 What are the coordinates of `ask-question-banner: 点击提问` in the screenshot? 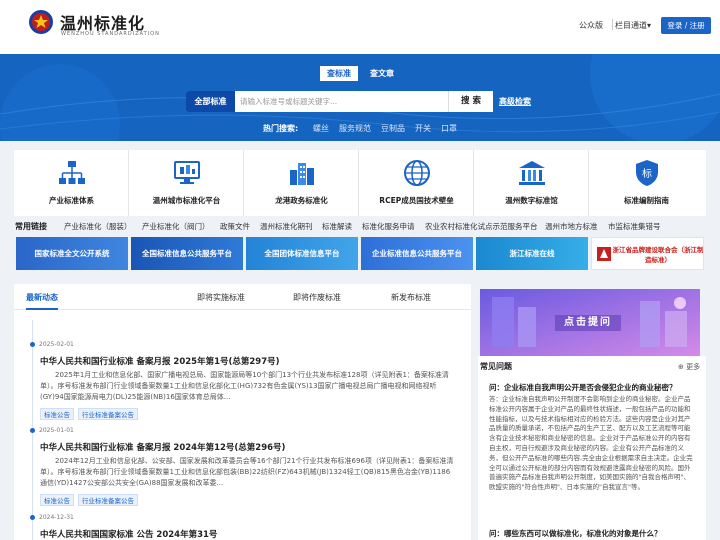 It's located at (590, 322).